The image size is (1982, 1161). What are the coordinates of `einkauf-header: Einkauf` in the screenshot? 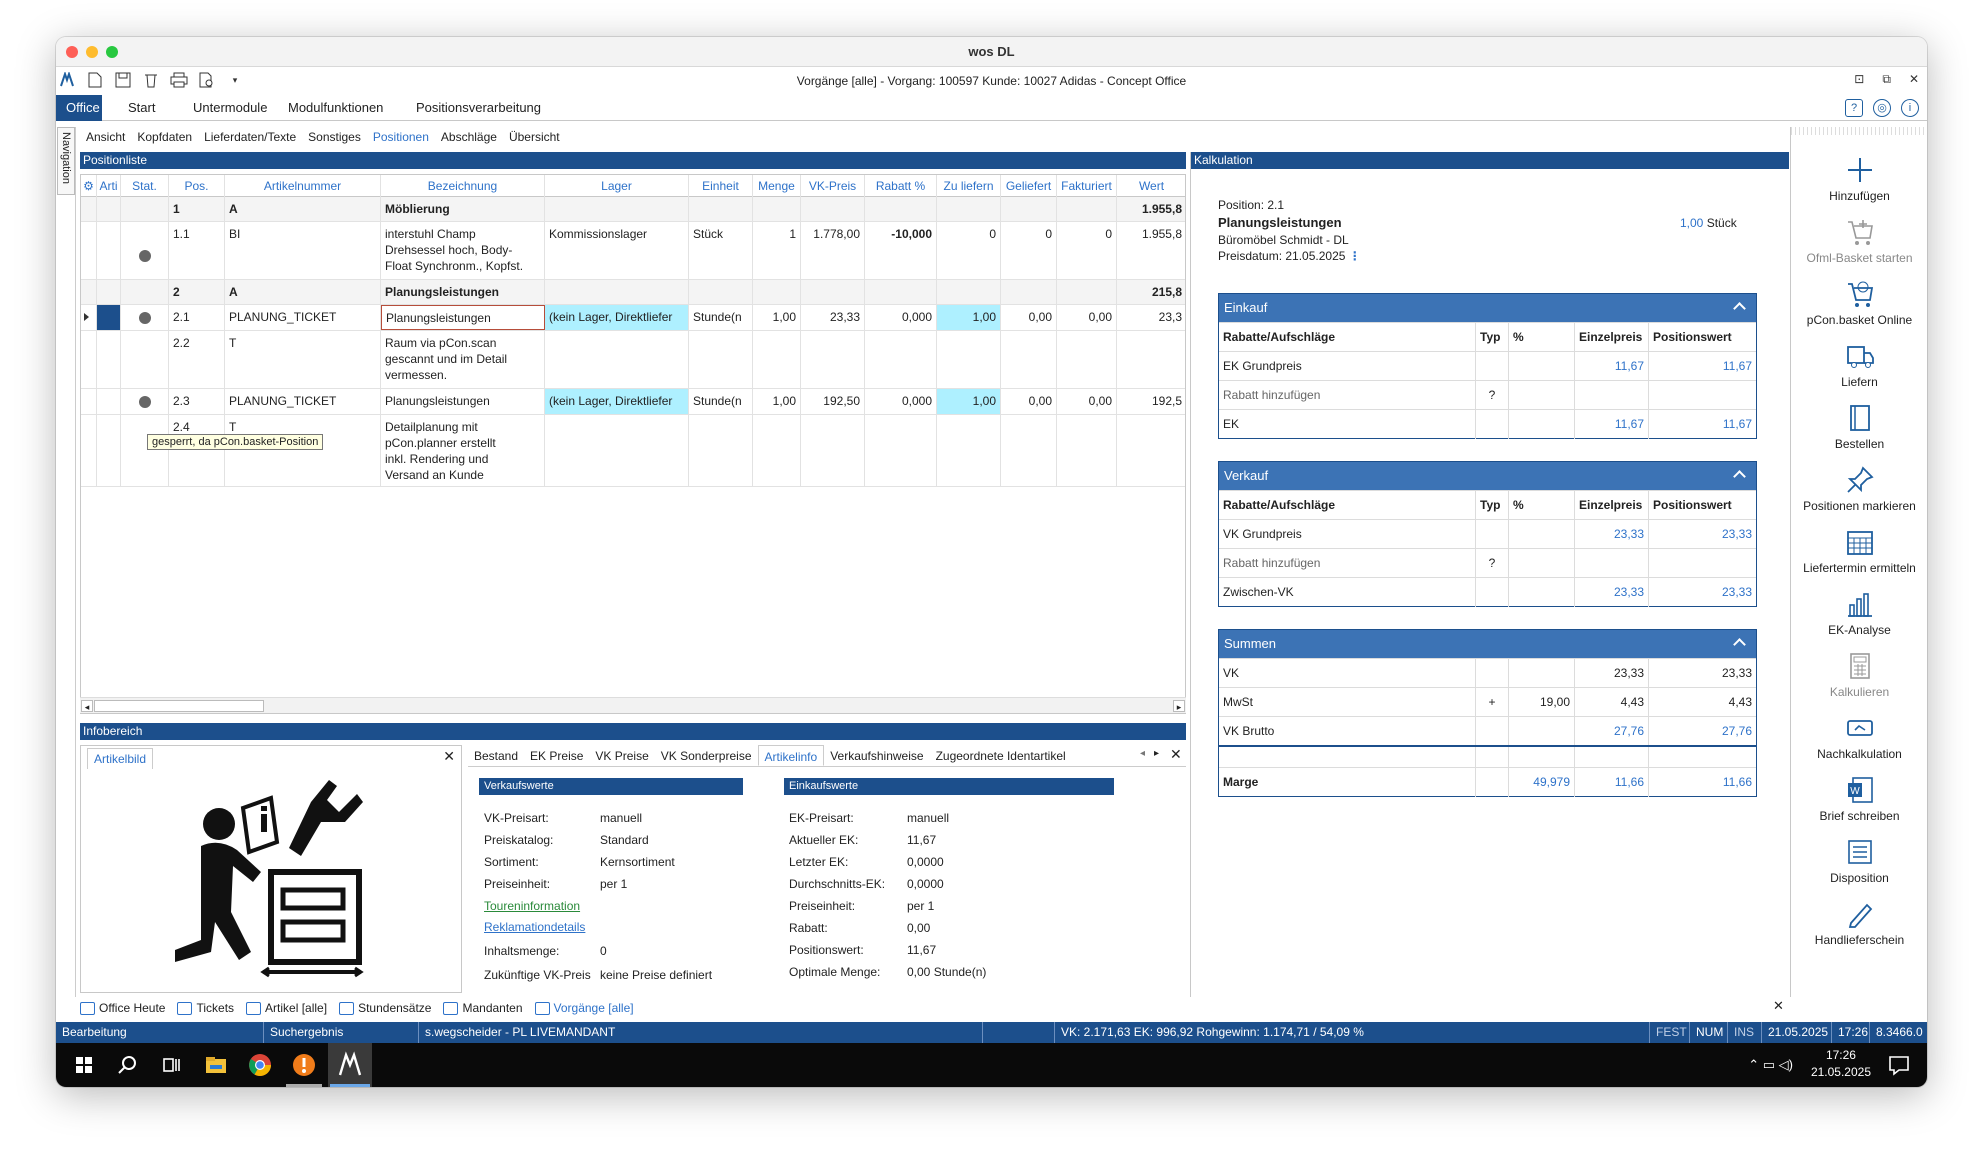 It's located at (1487, 308).